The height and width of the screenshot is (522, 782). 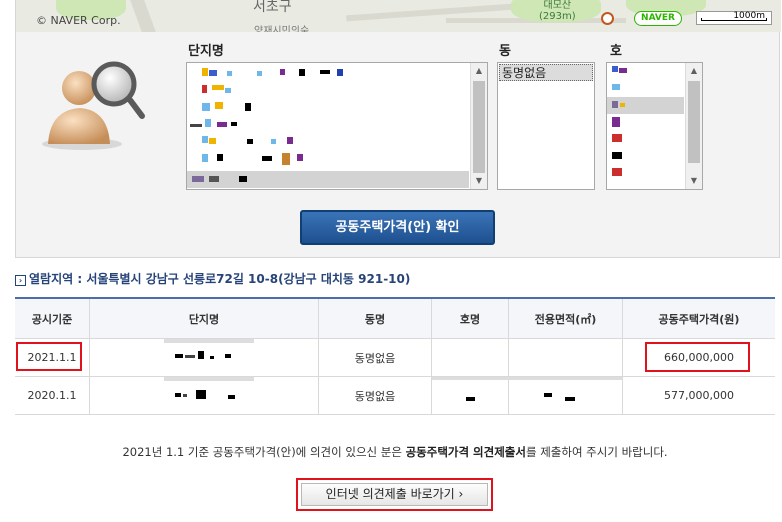 What do you see at coordinates (206, 51) in the screenshot?
I see `complex-list-label: 단지명` at bounding box center [206, 51].